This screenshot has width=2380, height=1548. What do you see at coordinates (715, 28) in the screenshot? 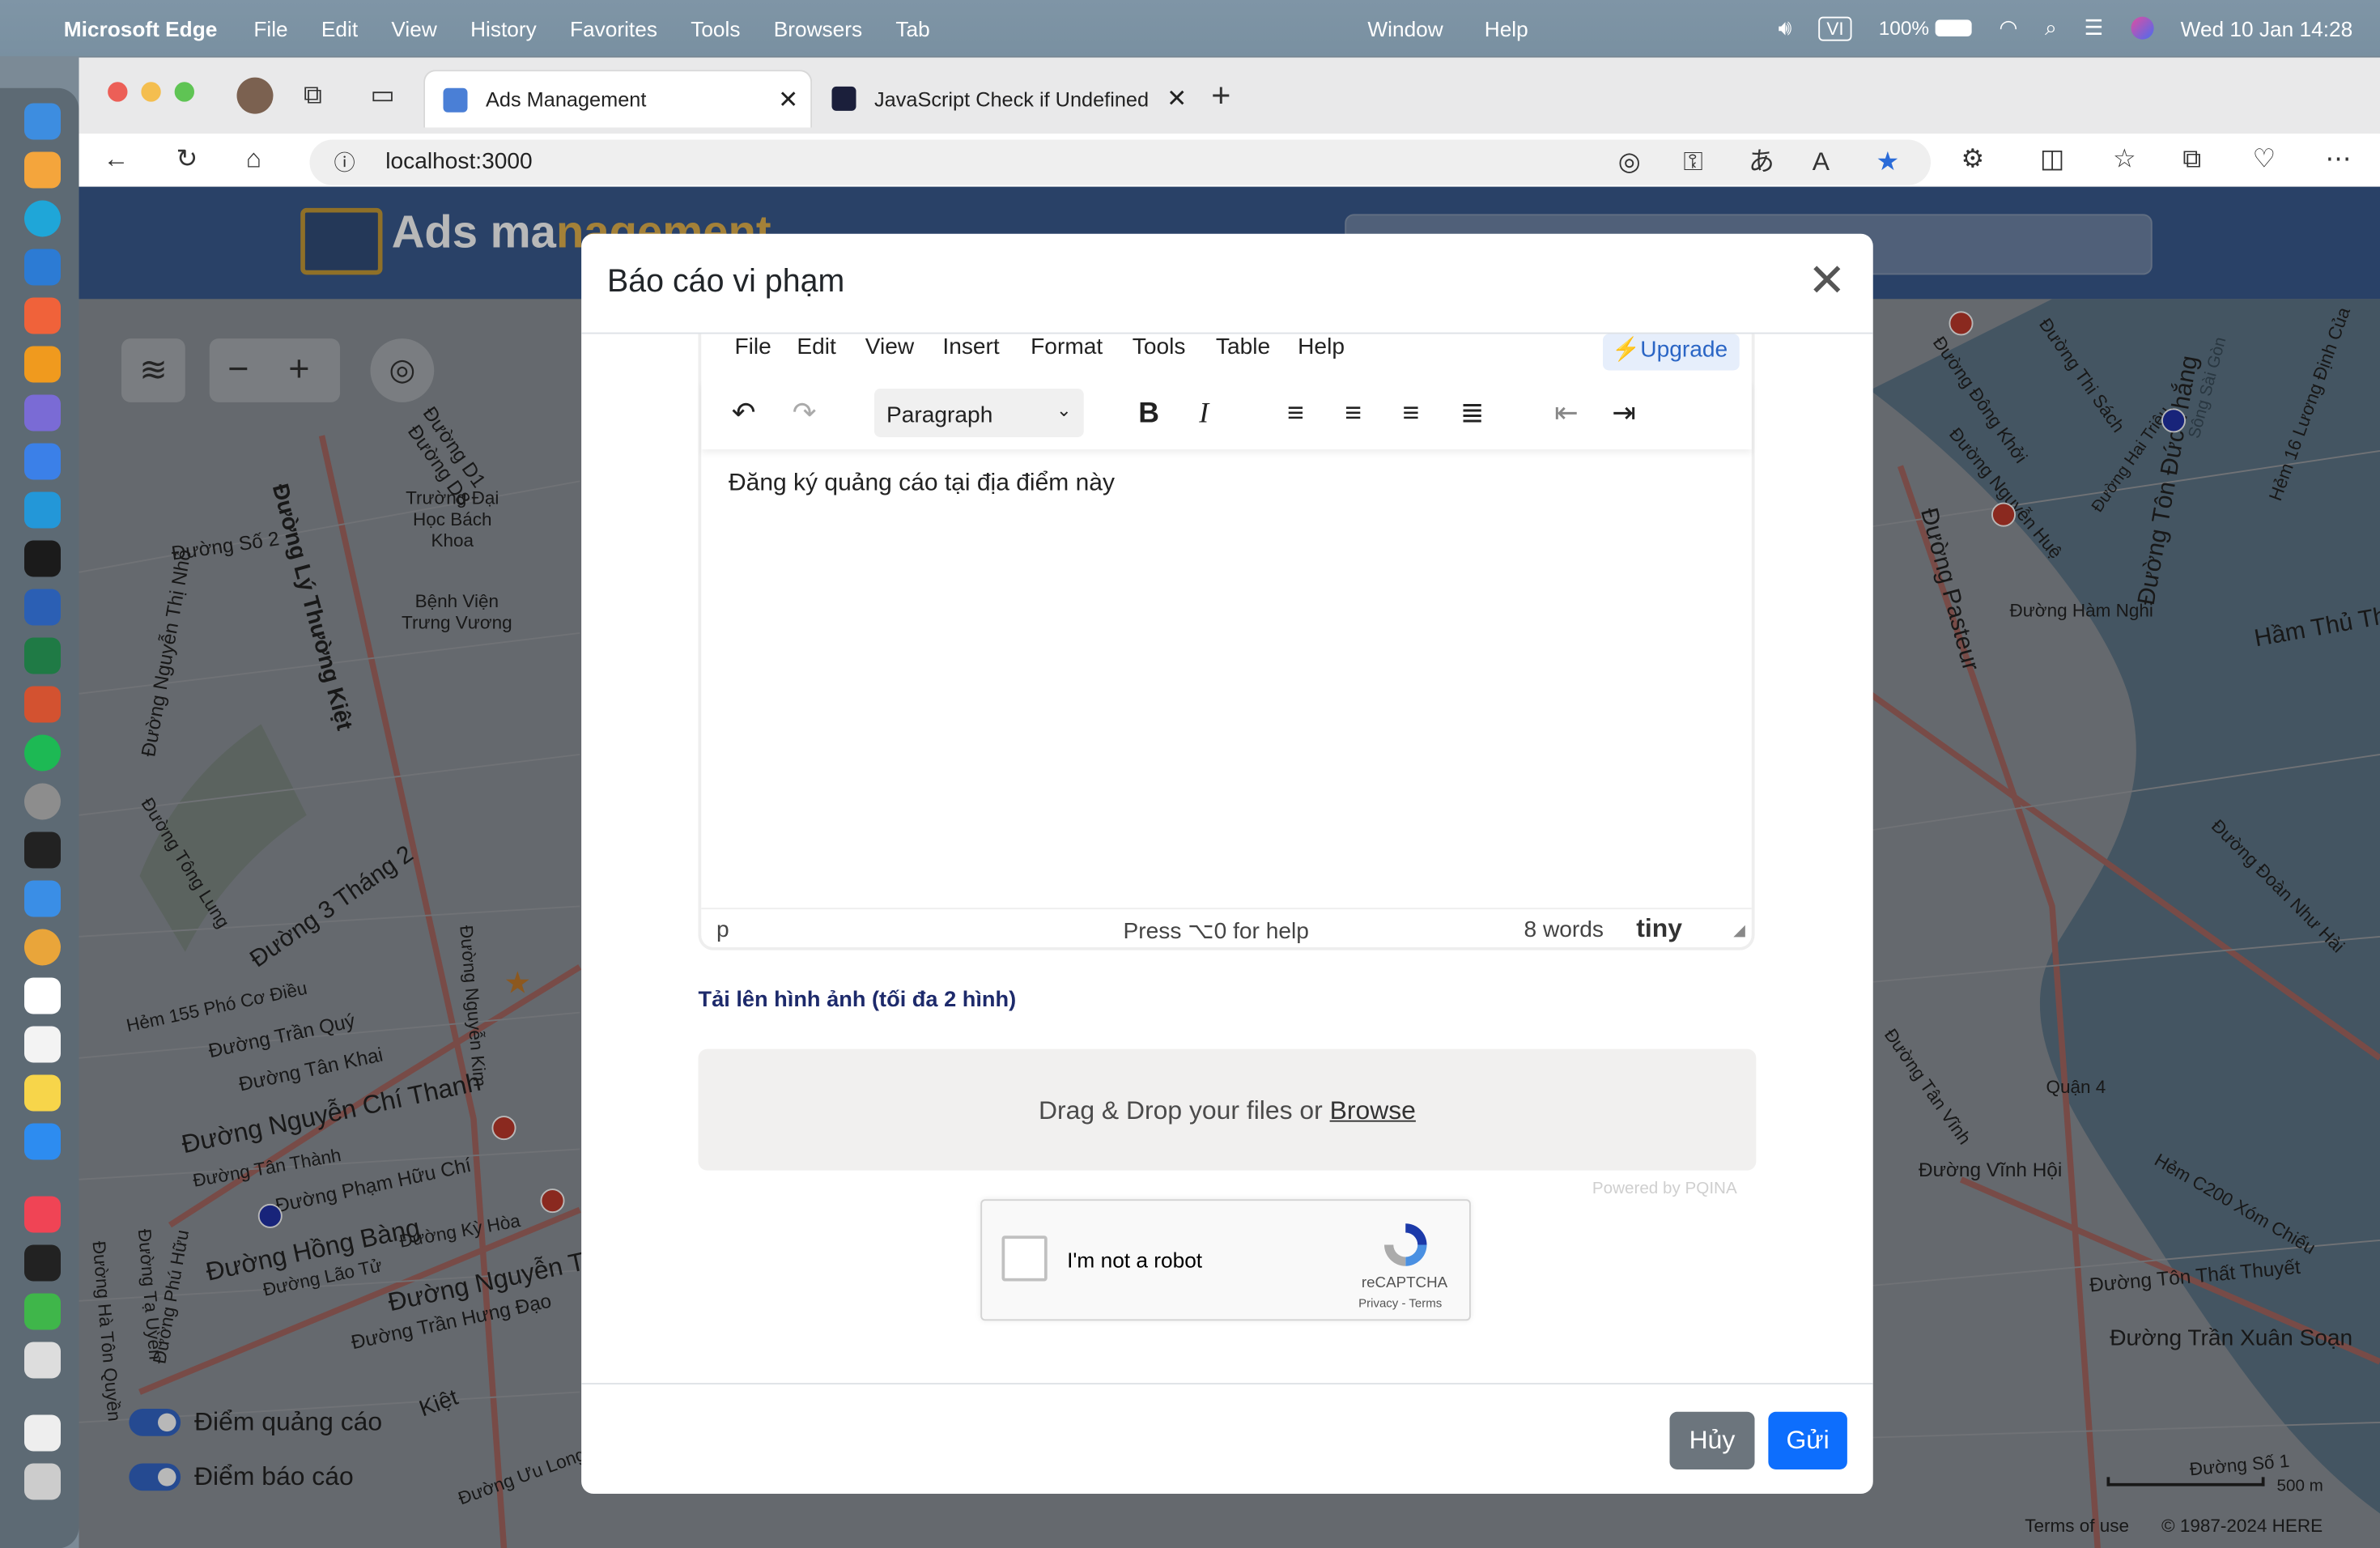
I see `menubar-tools: Tools` at bounding box center [715, 28].